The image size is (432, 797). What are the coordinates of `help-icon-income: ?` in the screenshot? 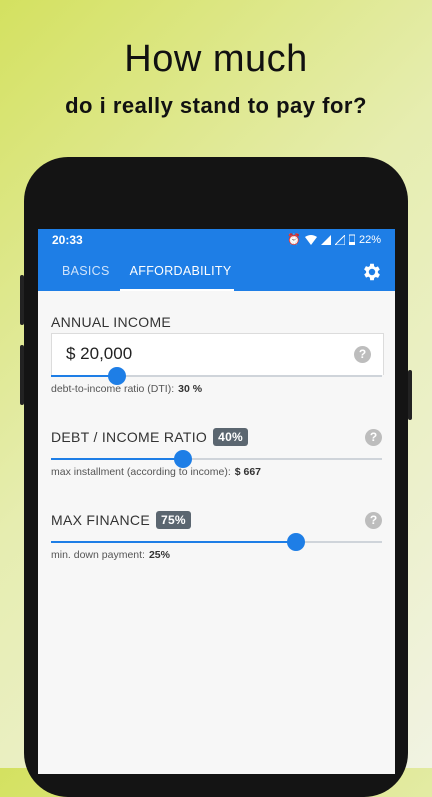 It's located at (362, 354).